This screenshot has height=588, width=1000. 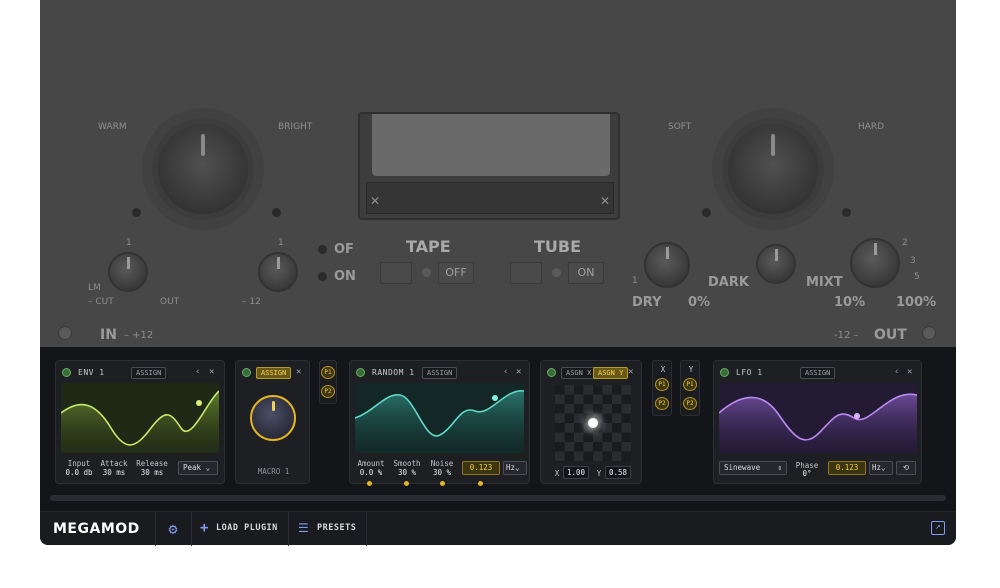 I want to click on megamod-logo: MEGAMOD, so click(x=96, y=529).